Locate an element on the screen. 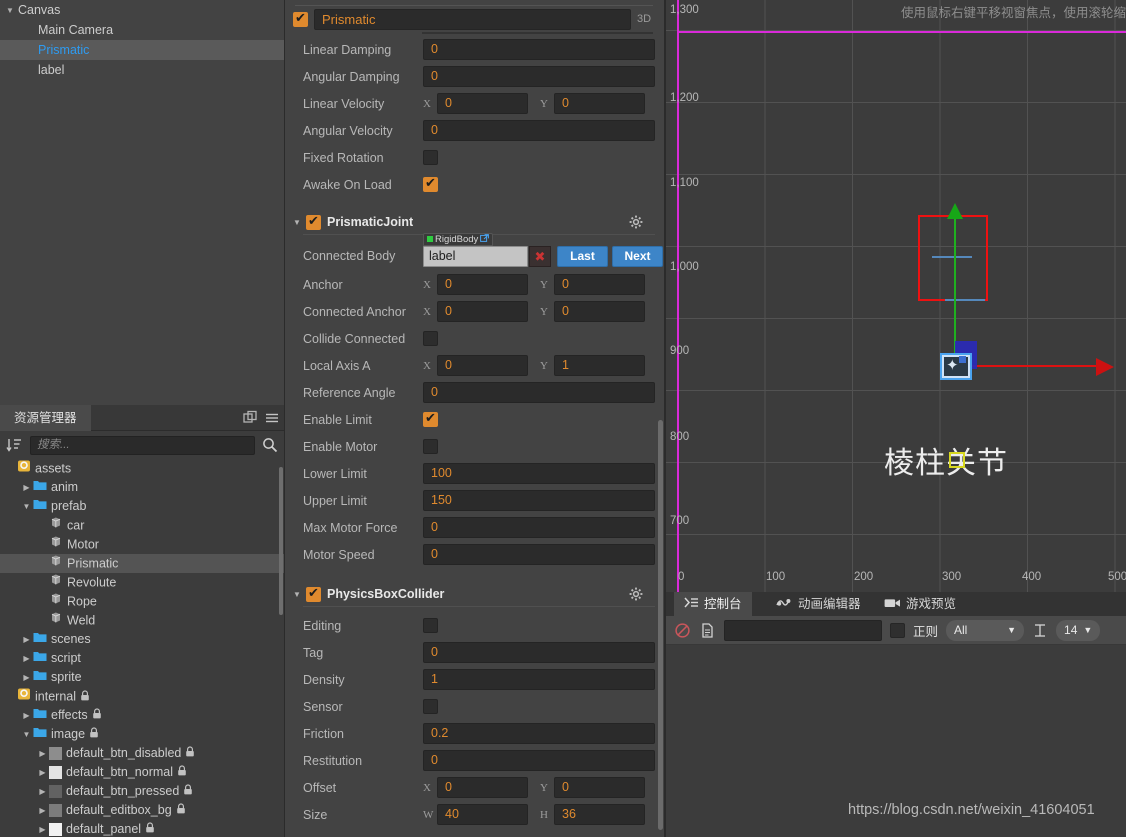 This screenshot has height=837, width=1126. property-value-input-y: 36 is located at coordinates (599, 814).